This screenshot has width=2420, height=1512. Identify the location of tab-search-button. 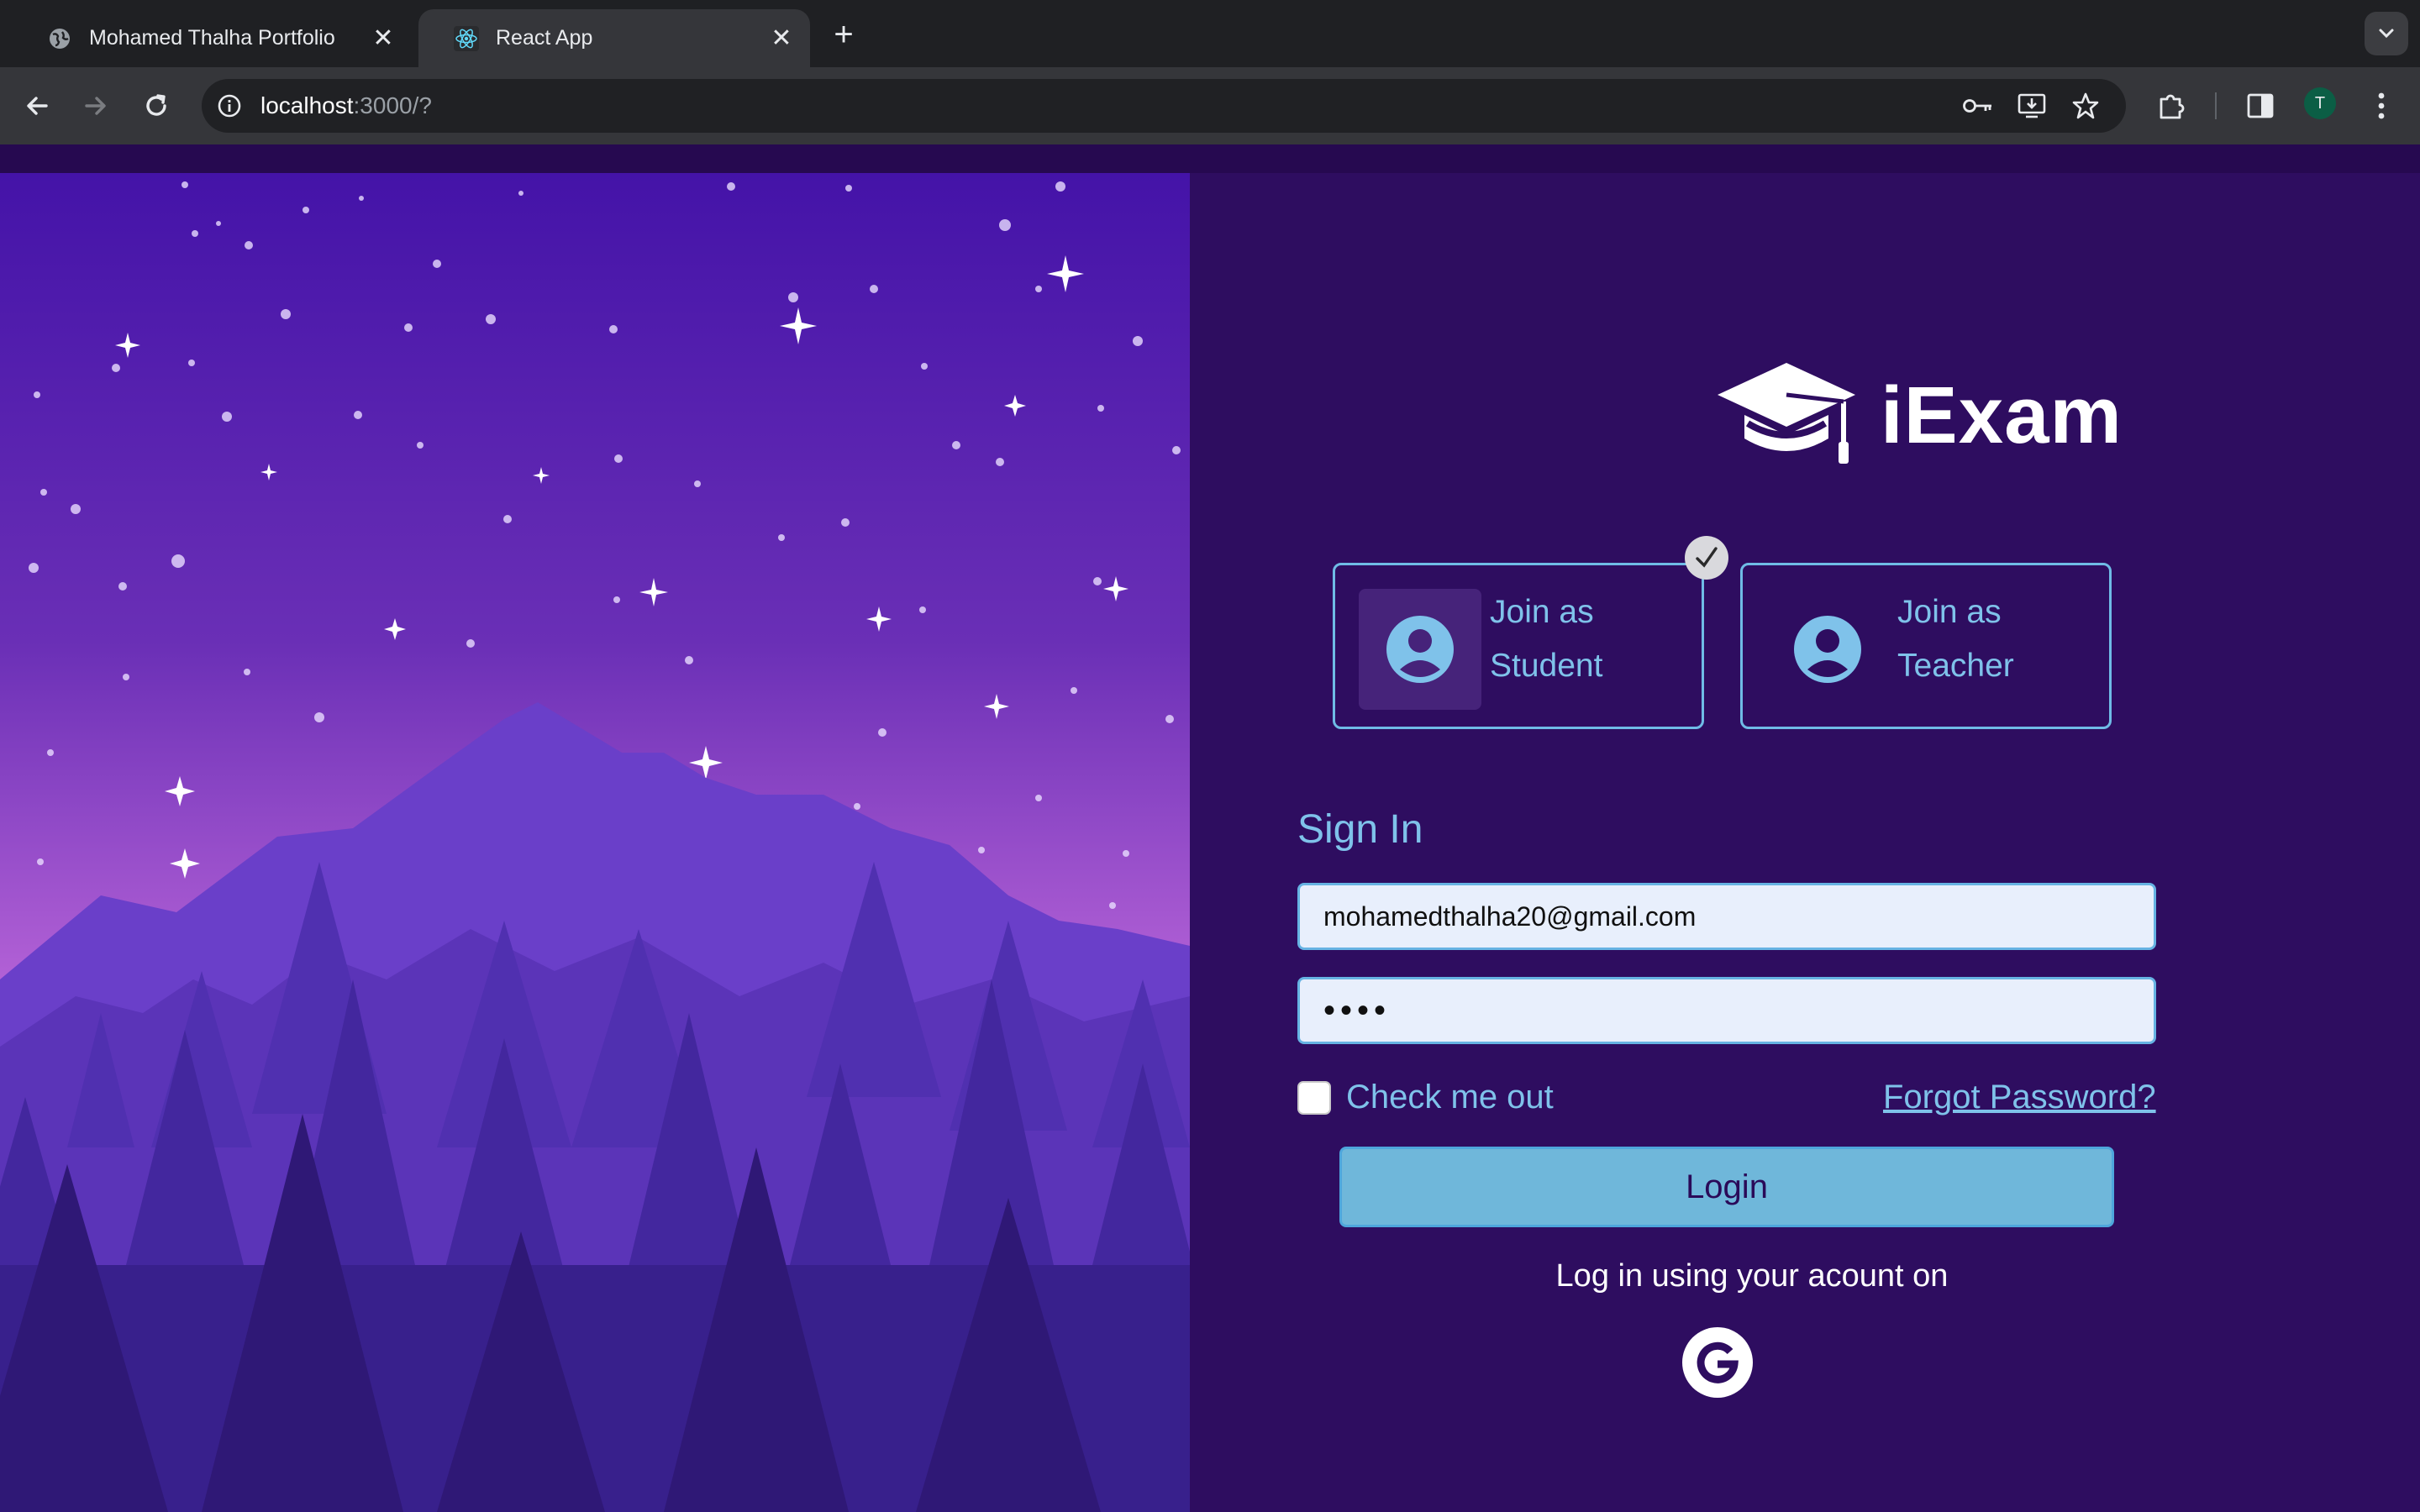
(2387, 33).